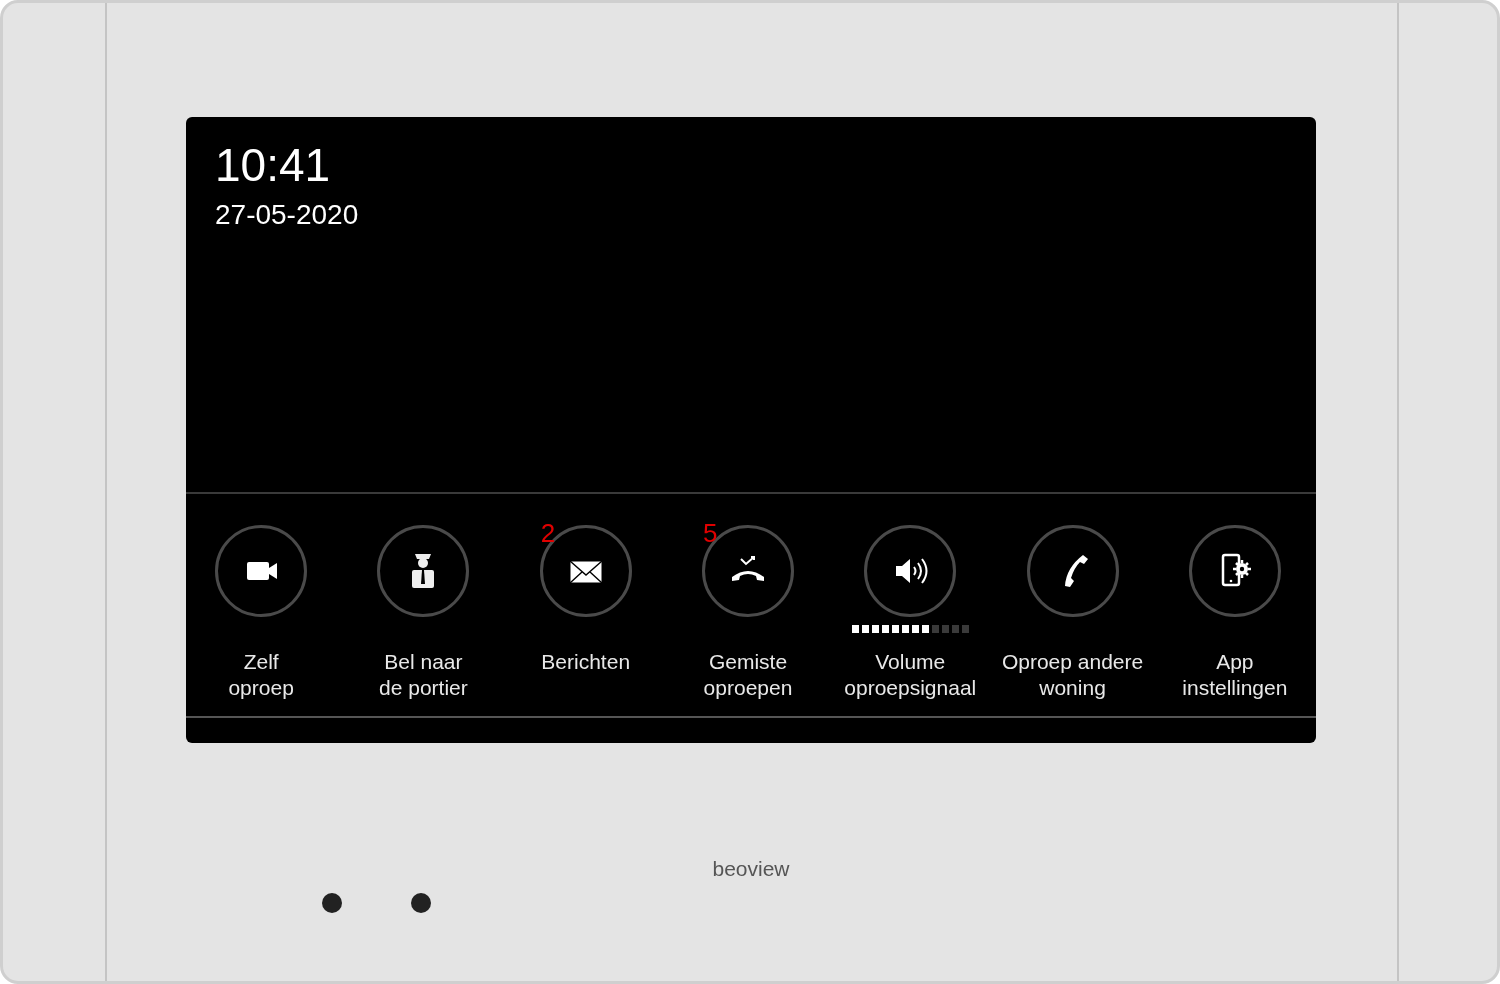  I want to click on button-label: Bel naar, so click(423, 662).